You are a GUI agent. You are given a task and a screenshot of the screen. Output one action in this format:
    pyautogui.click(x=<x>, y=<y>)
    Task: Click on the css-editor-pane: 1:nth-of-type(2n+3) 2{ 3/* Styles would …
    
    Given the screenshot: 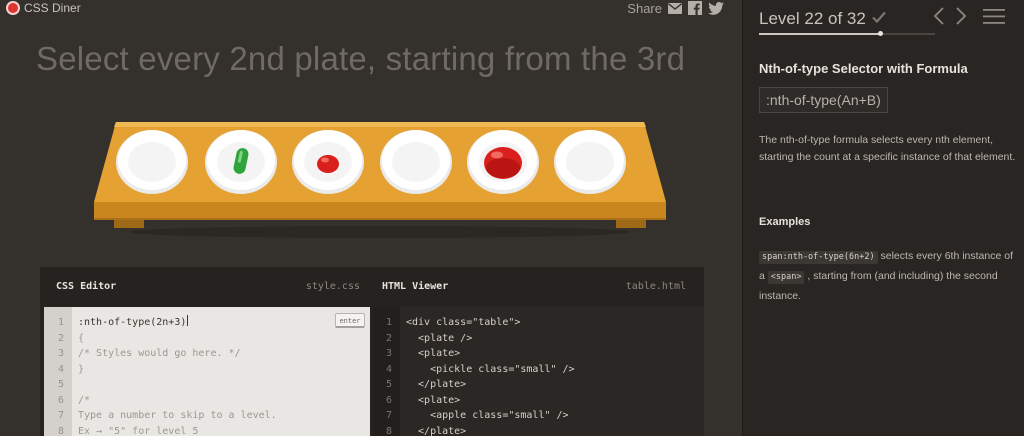 What is the action you would take?
    pyautogui.click(x=207, y=371)
    